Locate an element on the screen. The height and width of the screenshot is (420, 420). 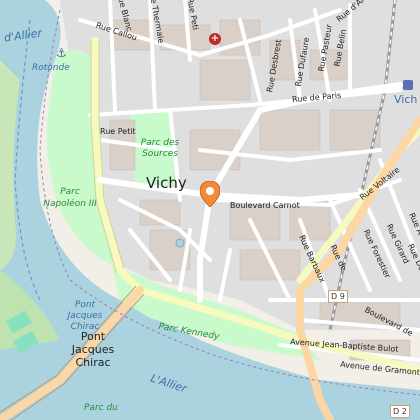
railway-station-icon is located at coordinates (408, 85).